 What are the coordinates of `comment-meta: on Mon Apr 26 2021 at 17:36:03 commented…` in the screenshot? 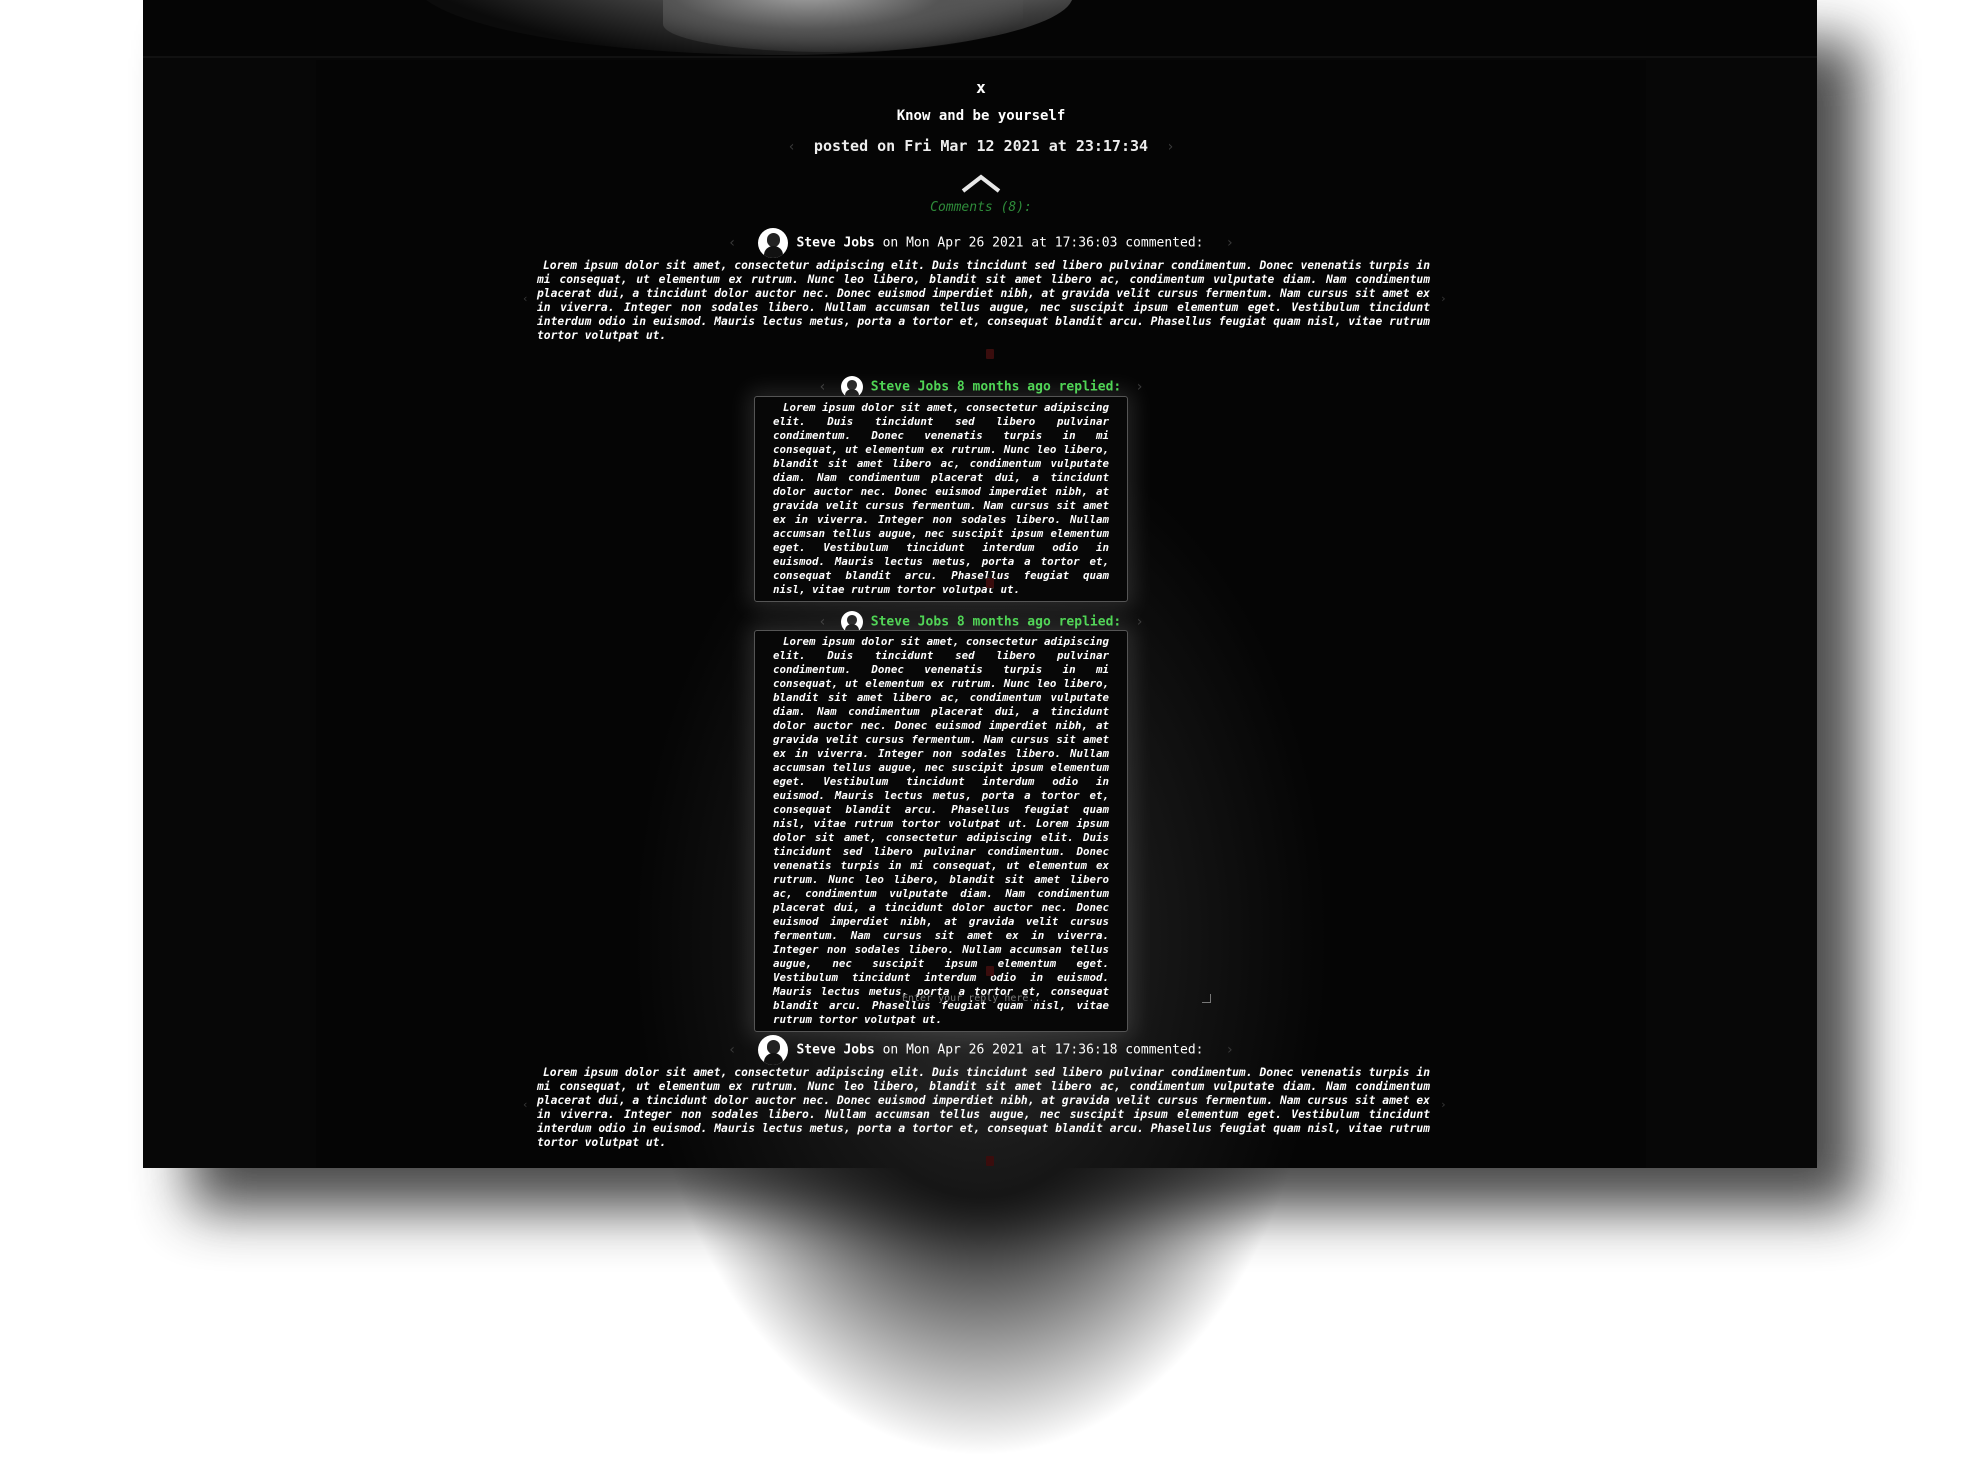 It's located at (1039, 243).